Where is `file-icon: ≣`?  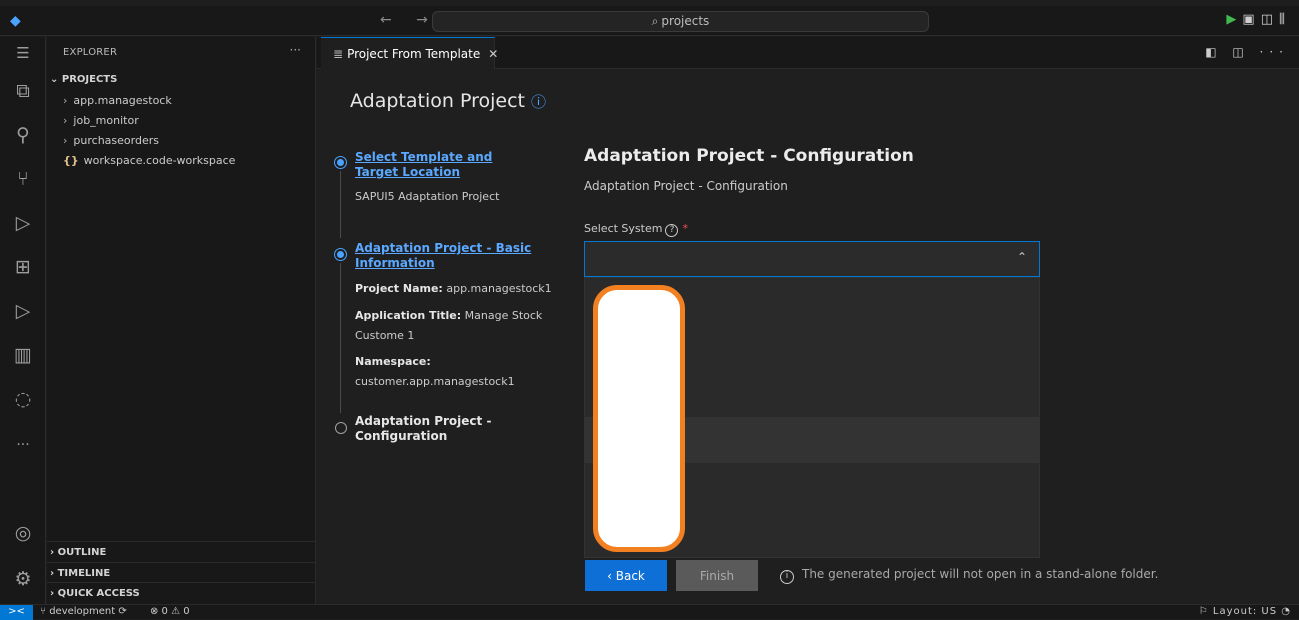 file-icon: ≣ is located at coordinates (338, 54).